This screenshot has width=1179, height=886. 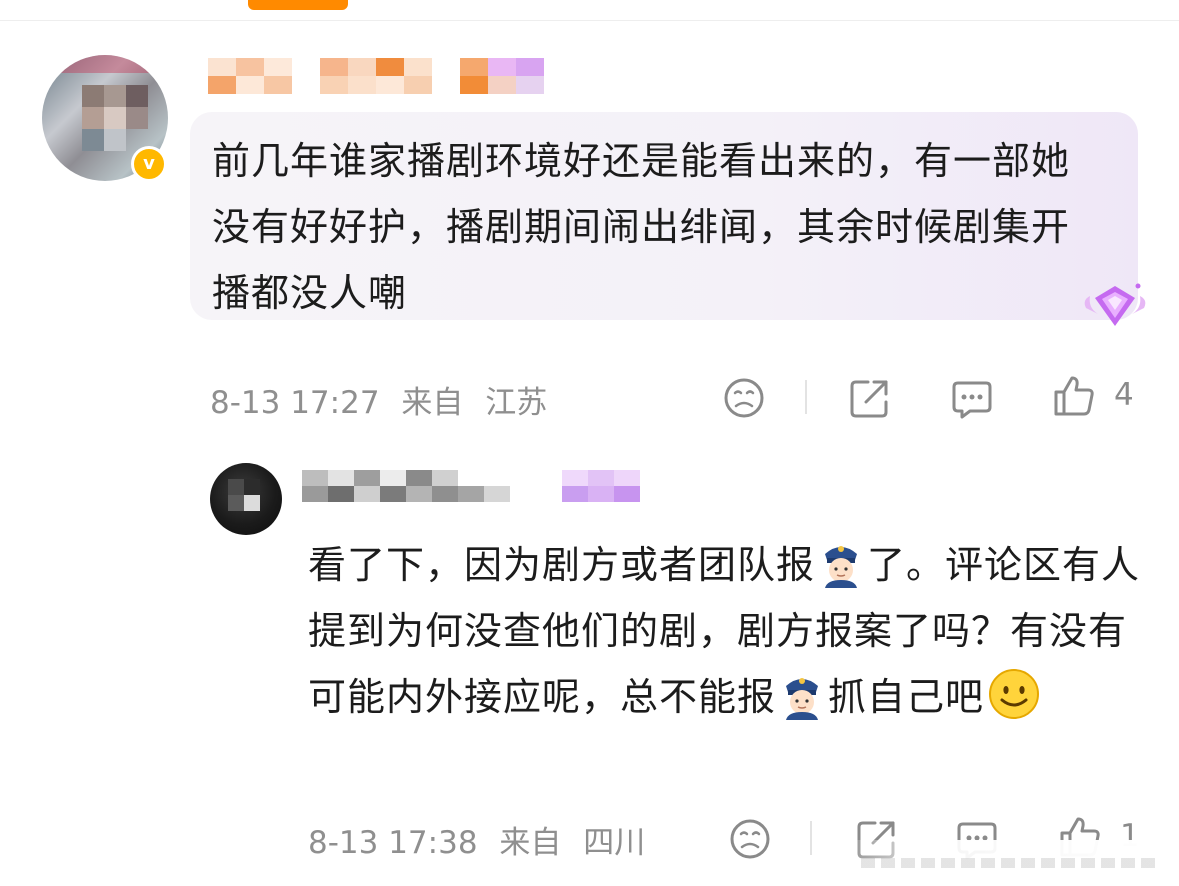 I want to click on tab-indicator, so click(x=298, y=5).